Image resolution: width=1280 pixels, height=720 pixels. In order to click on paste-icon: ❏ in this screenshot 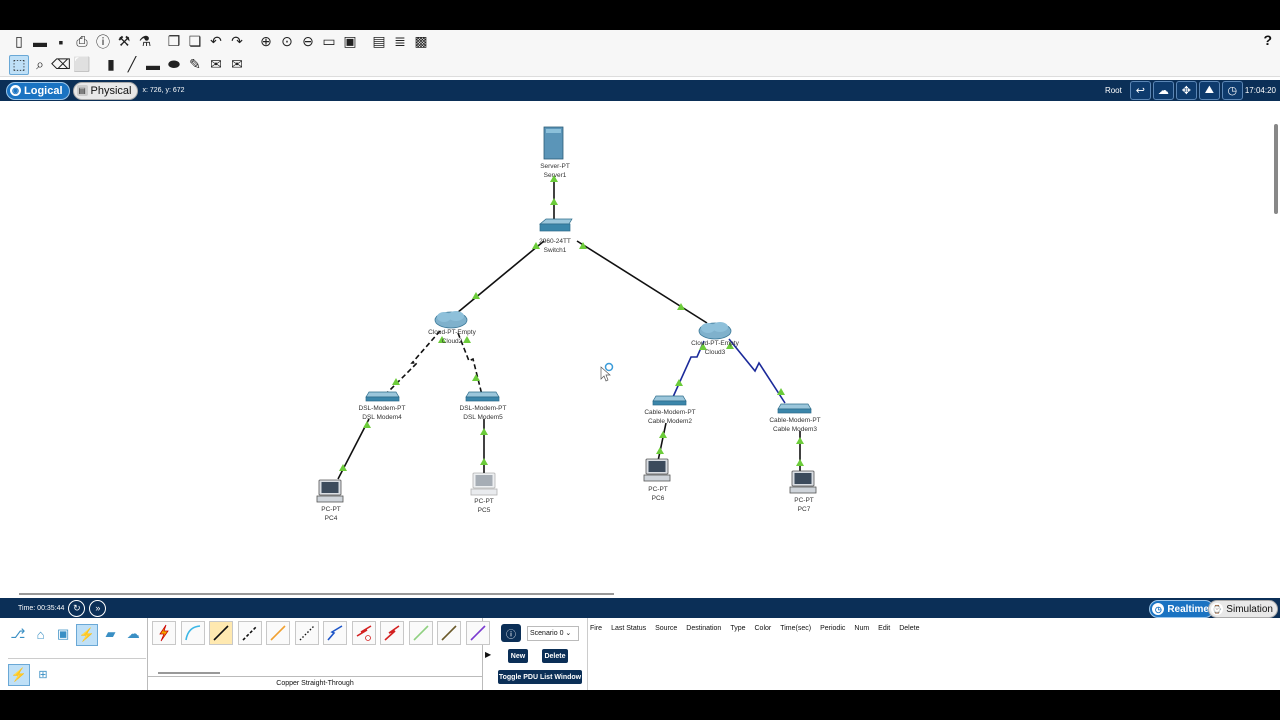, I will do `click(195, 42)`.